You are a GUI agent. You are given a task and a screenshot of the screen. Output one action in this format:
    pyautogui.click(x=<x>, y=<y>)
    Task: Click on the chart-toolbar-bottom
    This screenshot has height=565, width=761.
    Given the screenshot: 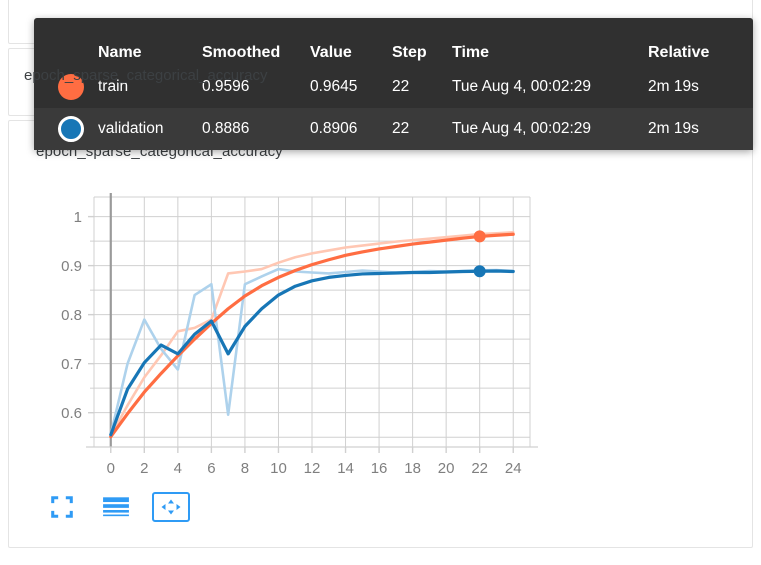 What is the action you would take?
    pyautogui.click(x=117, y=507)
    